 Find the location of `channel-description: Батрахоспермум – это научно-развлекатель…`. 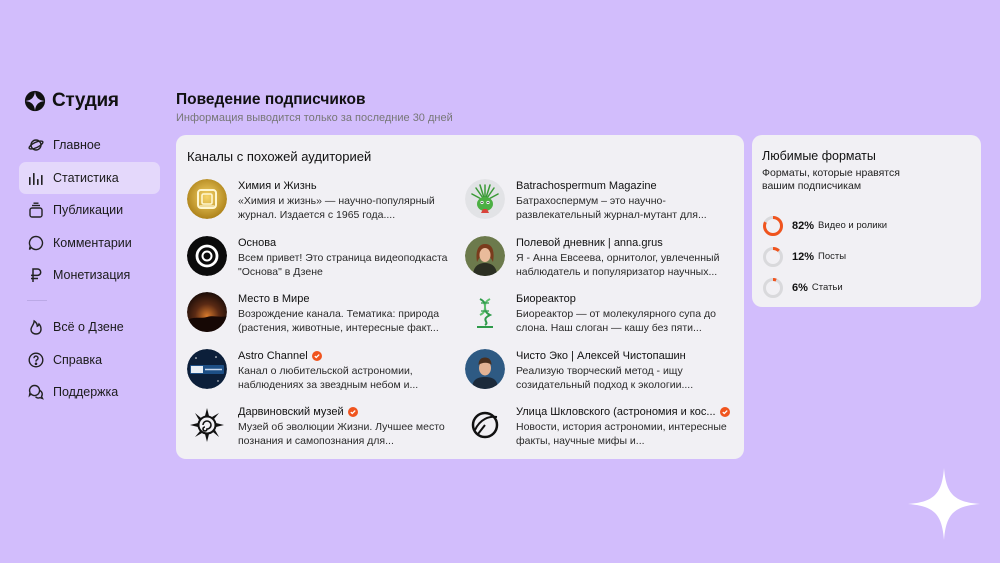

channel-description: Батрахоспермум – это научно-развлекатель… is located at coordinates (611, 208).